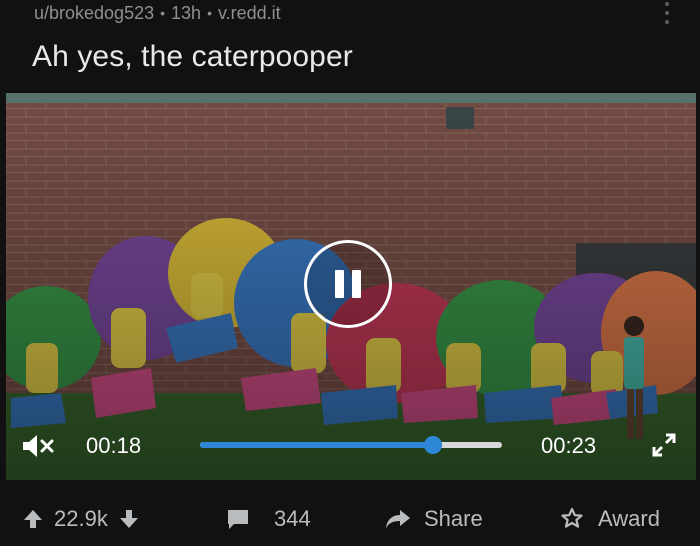 This screenshot has width=700, height=546. I want to click on current-time: 00:18, so click(114, 445).